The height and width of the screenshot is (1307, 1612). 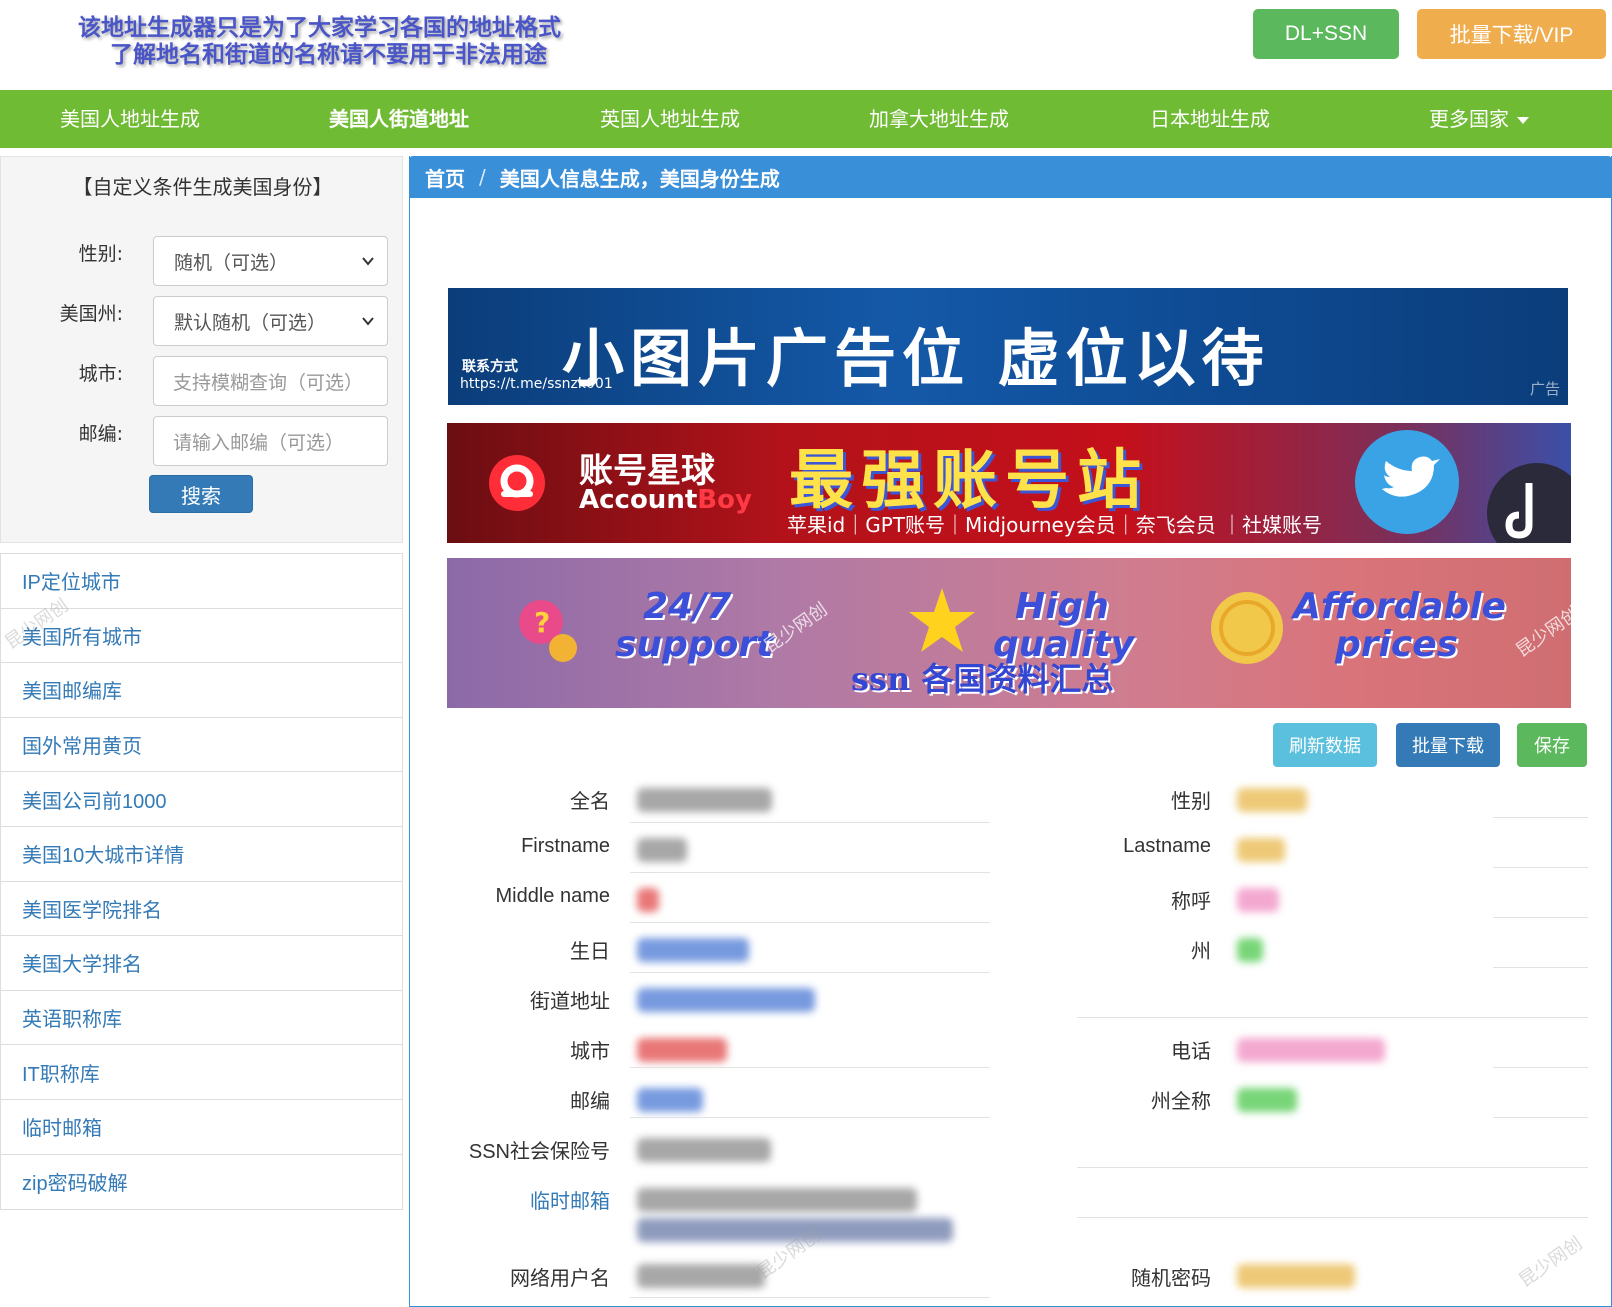 I want to click on nav-more-label: 更多国家, so click(x=1469, y=119).